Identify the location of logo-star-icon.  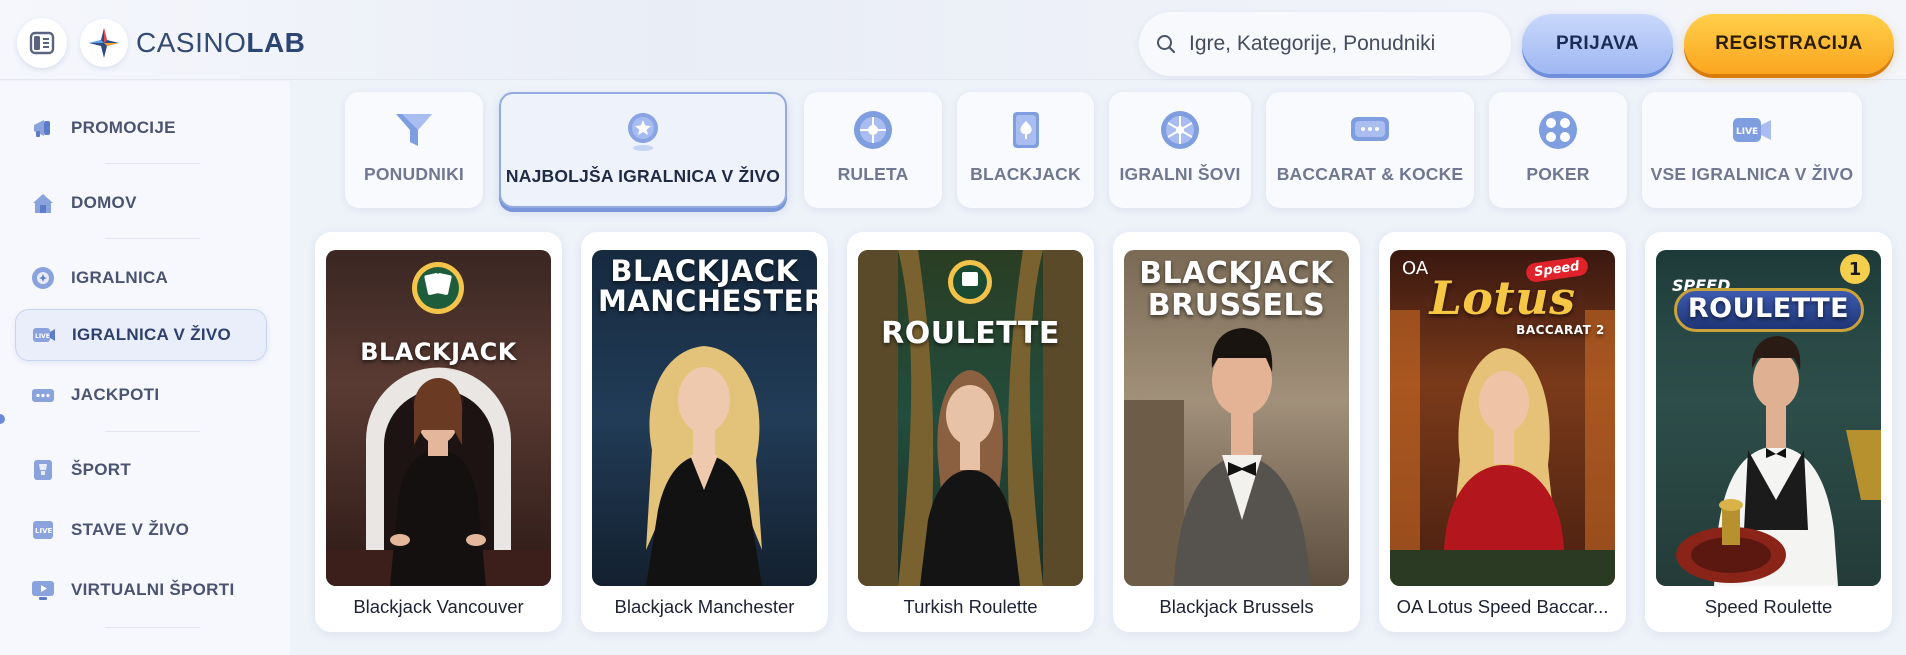
(104, 43).